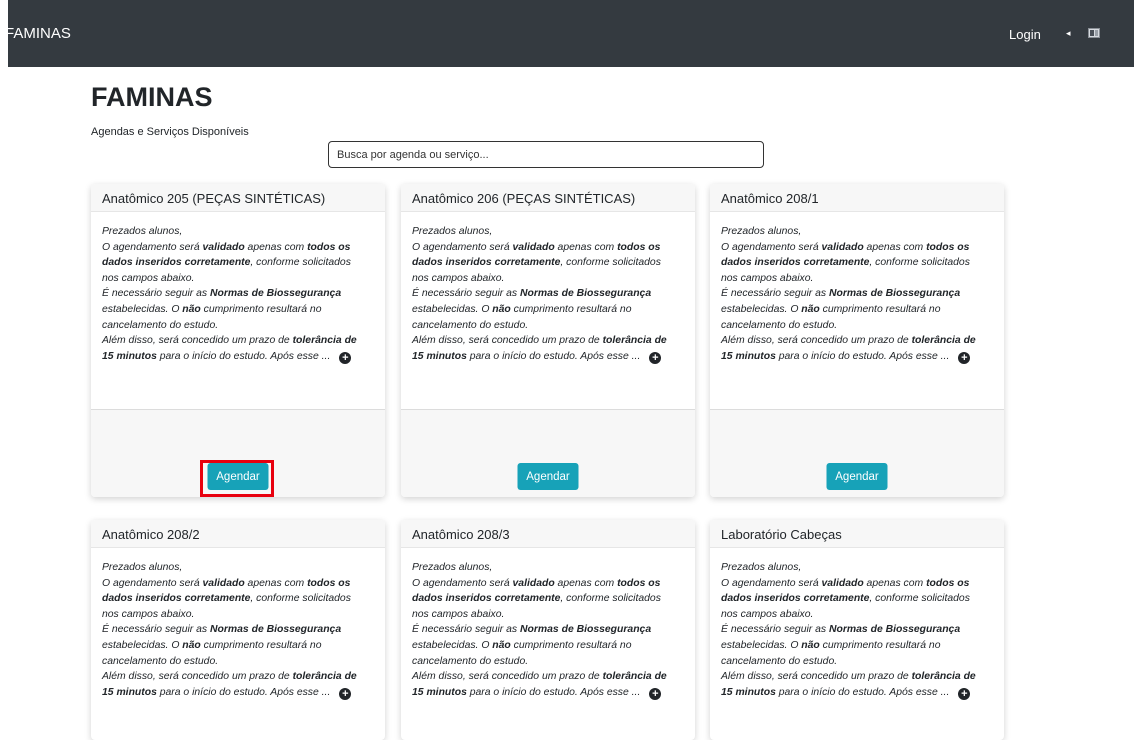  I want to click on page-title: FAMINAS, so click(152, 97).